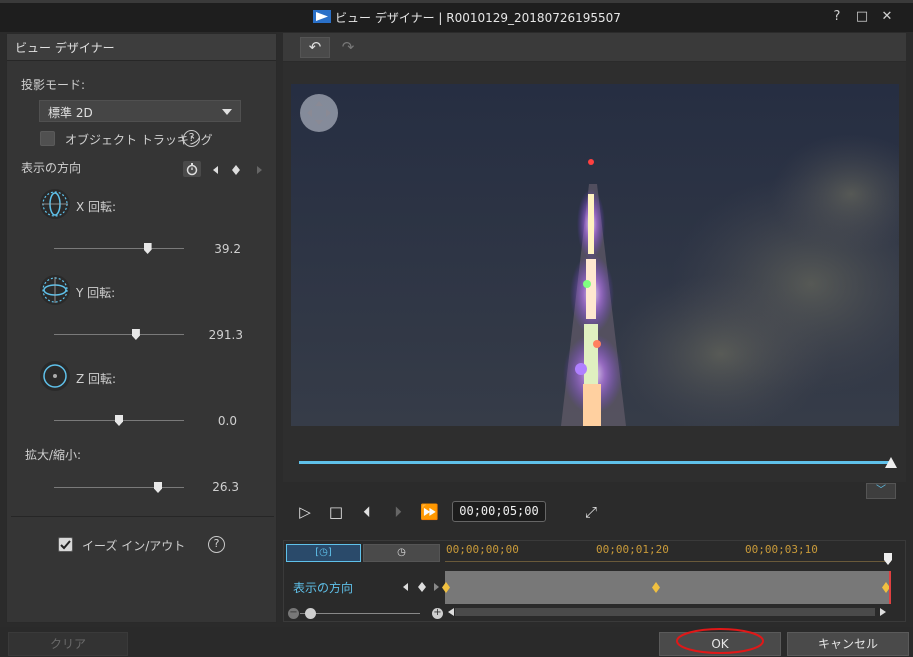 The width and height of the screenshot is (913, 657). Describe the element at coordinates (96, 207) in the screenshot. I see `x-rotation-label: X 回転:` at that location.